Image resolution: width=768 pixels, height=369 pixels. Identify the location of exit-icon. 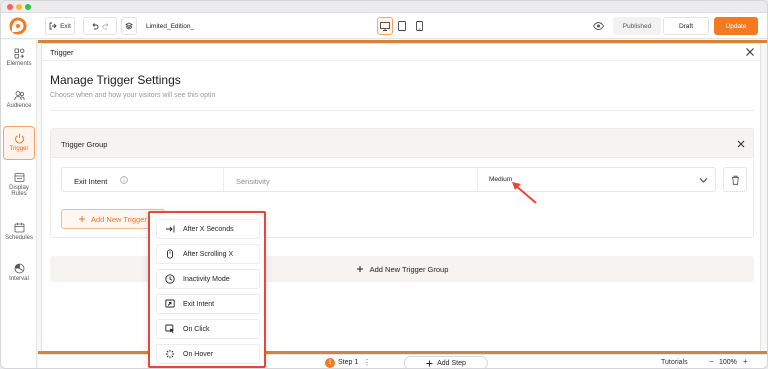
(53, 26).